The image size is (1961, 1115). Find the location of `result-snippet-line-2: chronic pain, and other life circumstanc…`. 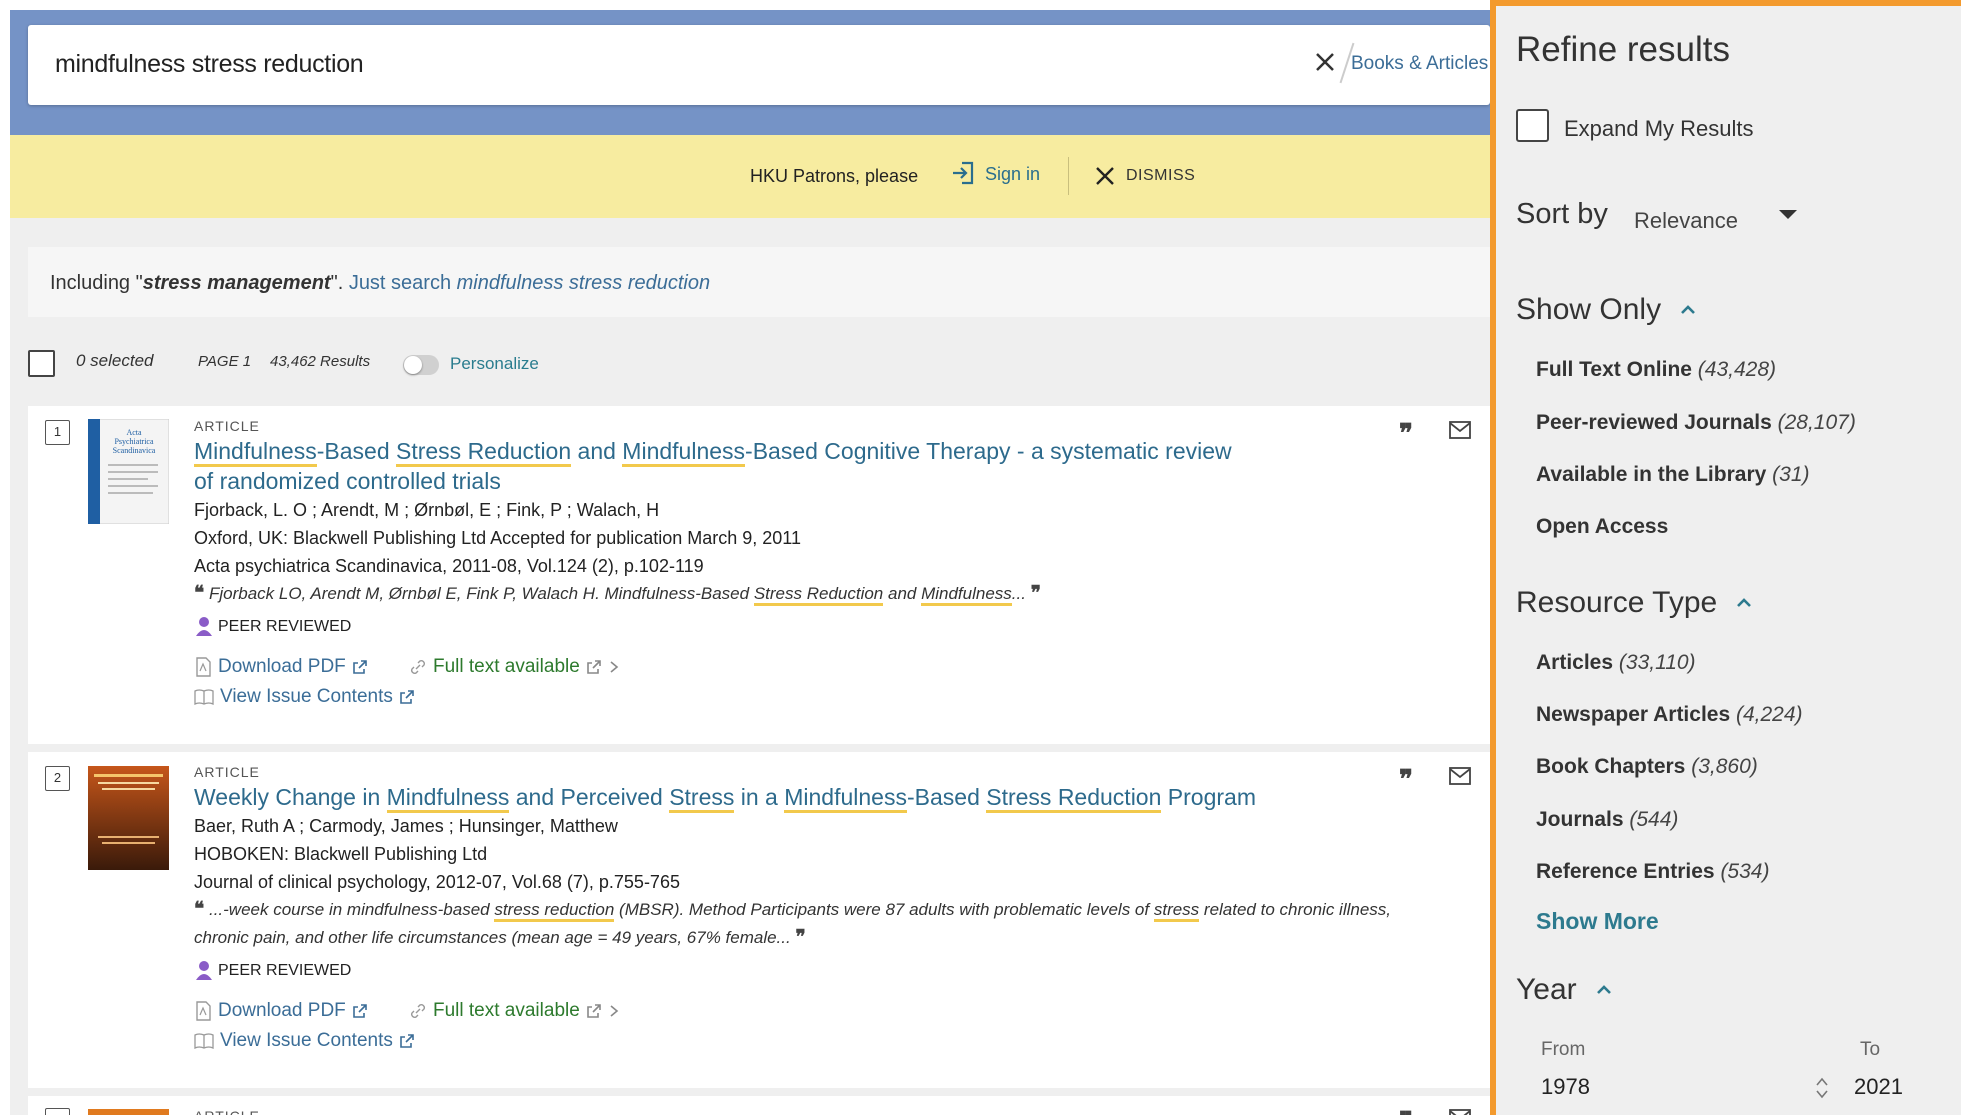

result-snippet-line-2: chronic pain, and other life circumstanc… is located at coordinates (500, 937).